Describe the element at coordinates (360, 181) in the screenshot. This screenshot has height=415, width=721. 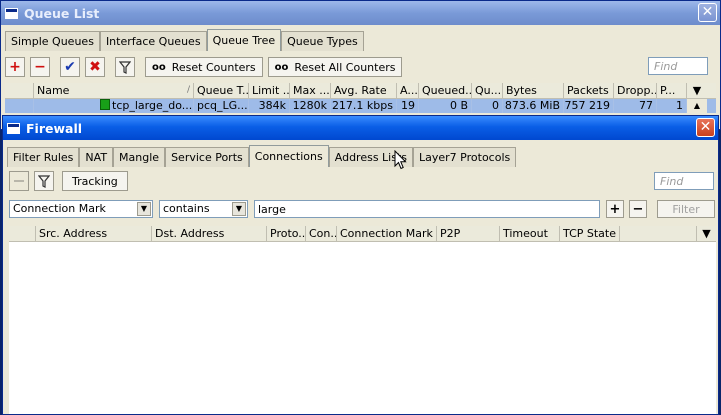
I see `firewall-toolbar: Tracking Find` at that location.